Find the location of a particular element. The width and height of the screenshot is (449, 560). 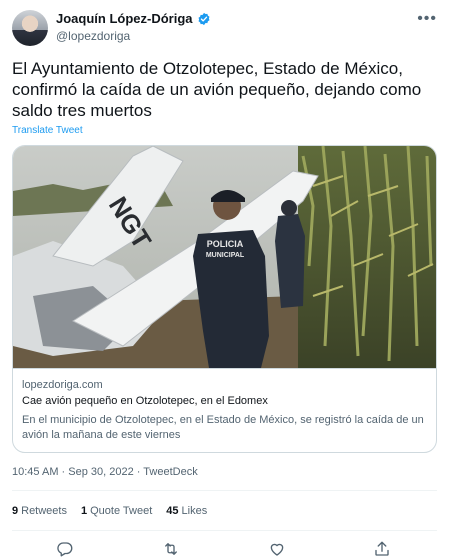

verified-badge-icon is located at coordinates (203, 18).